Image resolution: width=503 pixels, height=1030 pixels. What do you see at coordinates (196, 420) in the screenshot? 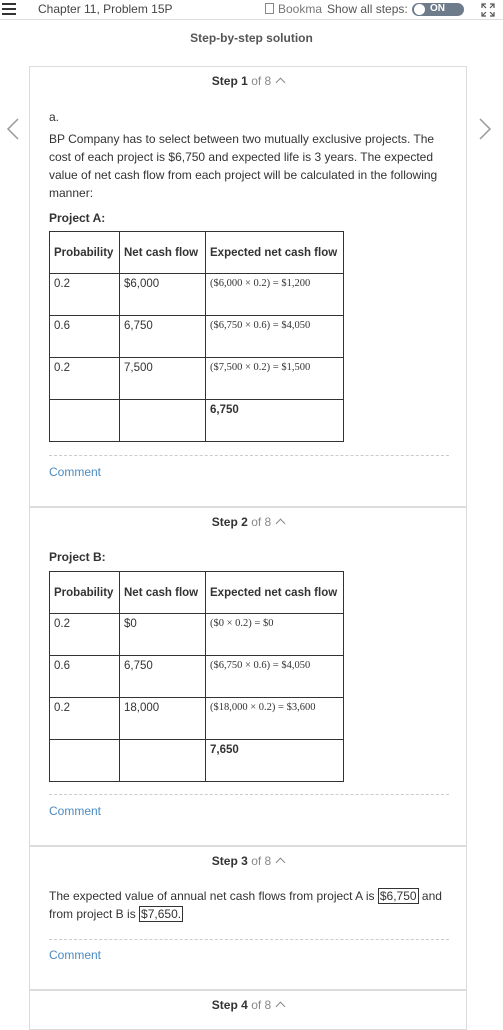
I see `table-row: 6,750` at bounding box center [196, 420].